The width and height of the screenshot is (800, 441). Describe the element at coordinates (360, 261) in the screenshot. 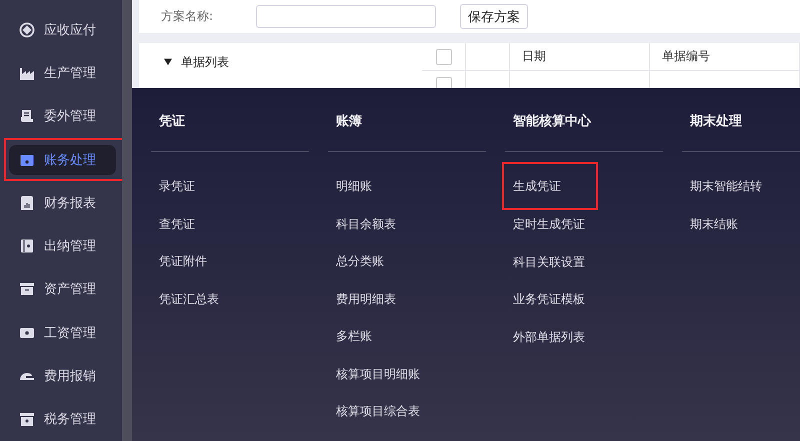

I see `menu-item: 总分类账` at that location.